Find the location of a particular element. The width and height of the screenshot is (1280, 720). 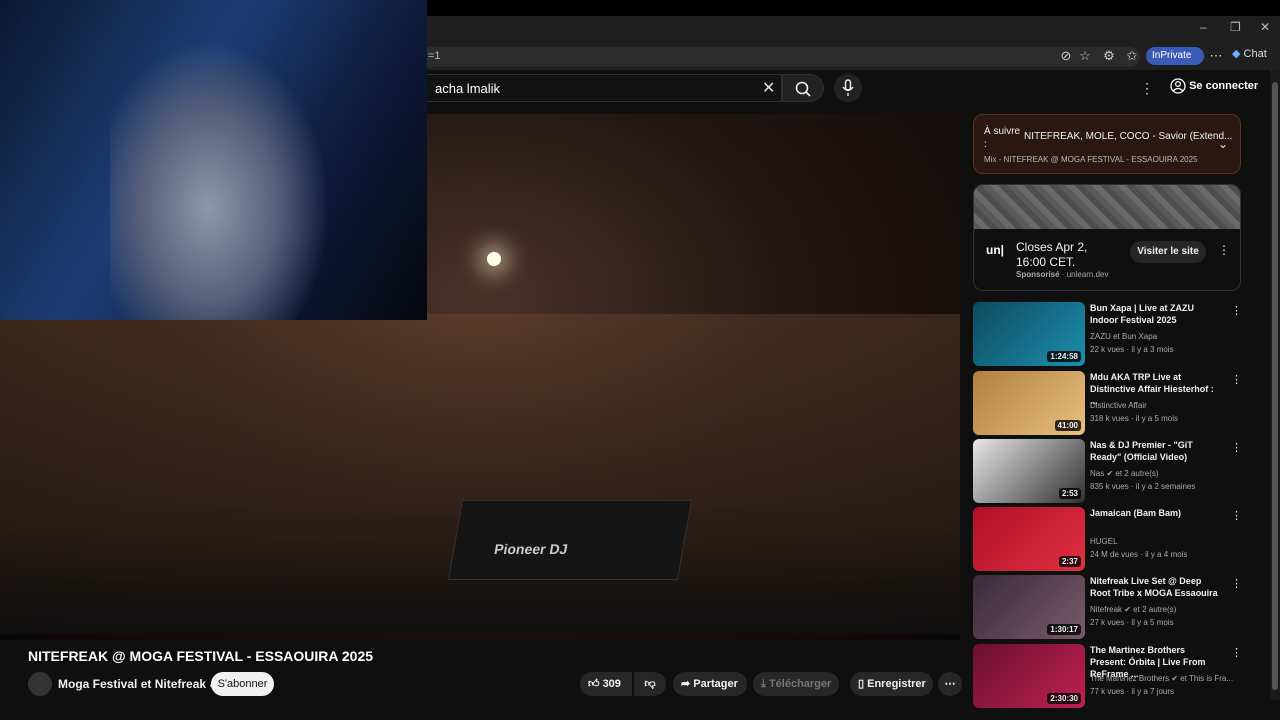

recommendation-title: Jamaican (Bam Bam) is located at coordinates (1156, 513).